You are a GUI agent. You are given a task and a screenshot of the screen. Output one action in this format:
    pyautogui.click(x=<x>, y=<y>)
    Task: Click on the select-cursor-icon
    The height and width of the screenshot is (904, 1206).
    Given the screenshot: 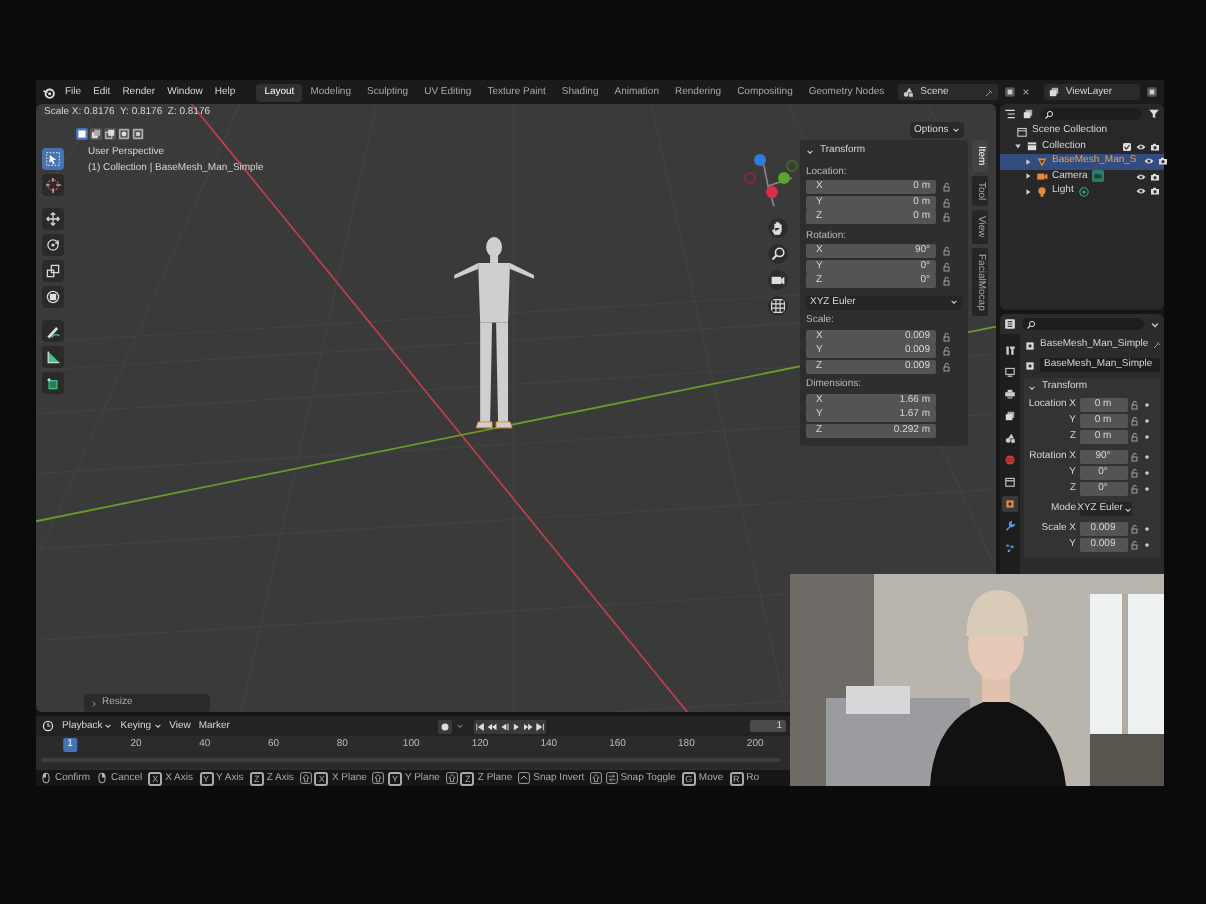 What is the action you would take?
    pyautogui.click(x=53, y=159)
    